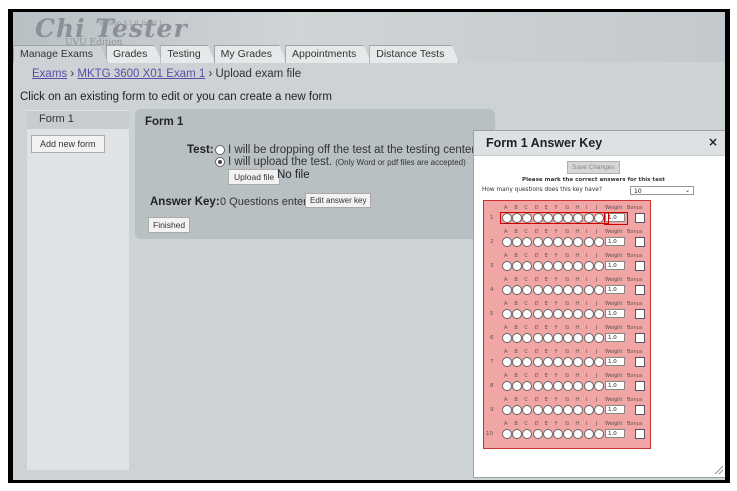 The height and width of the screenshot is (491, 737). Describe the element at coordinates (220, 162) in the screenshot. I see `upload-radio` at that location.